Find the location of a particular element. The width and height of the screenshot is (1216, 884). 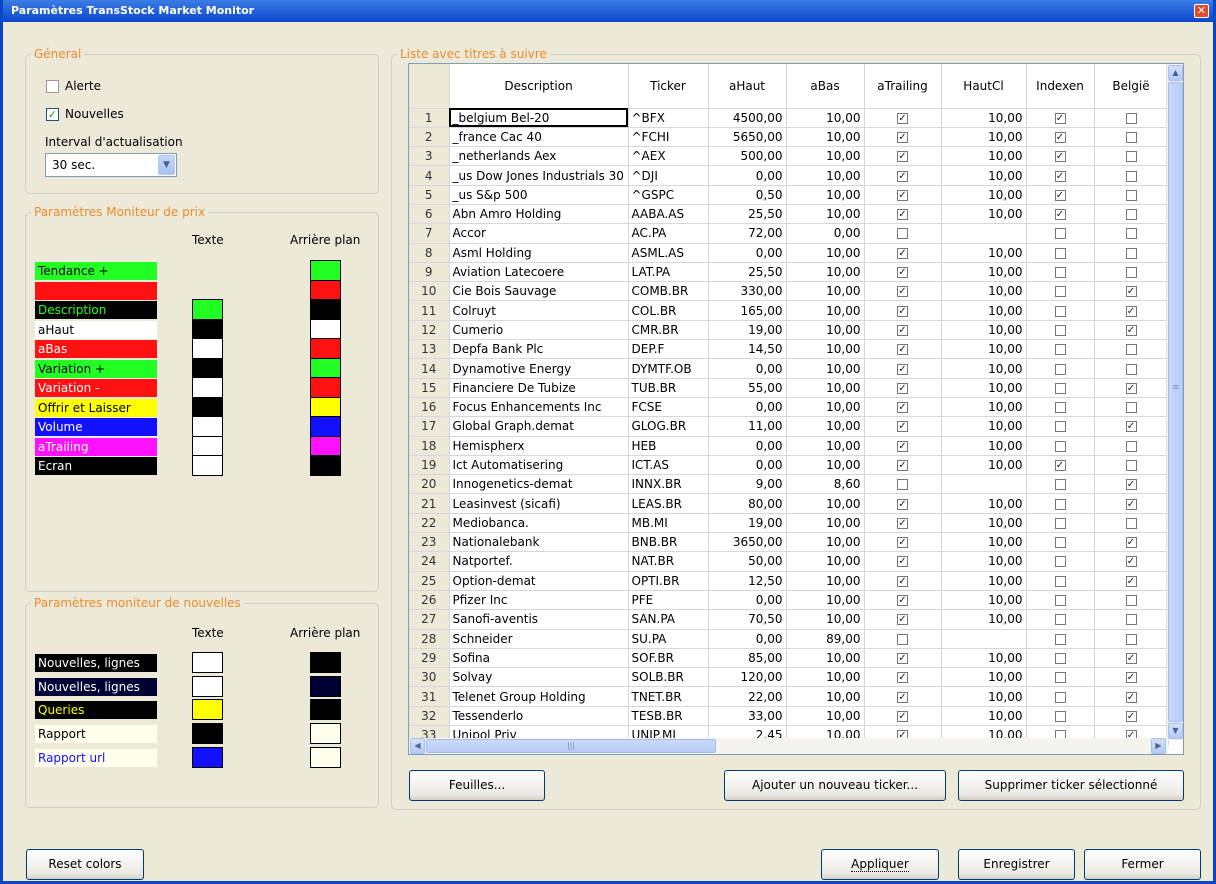

alerte-checkbox is located at coordinates (52, 86).